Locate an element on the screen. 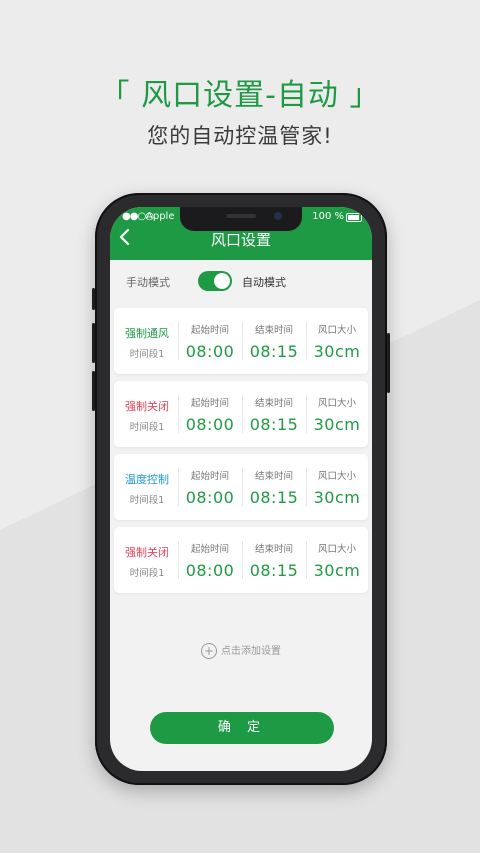  mode-toggle is located at coordinates (215, 281).